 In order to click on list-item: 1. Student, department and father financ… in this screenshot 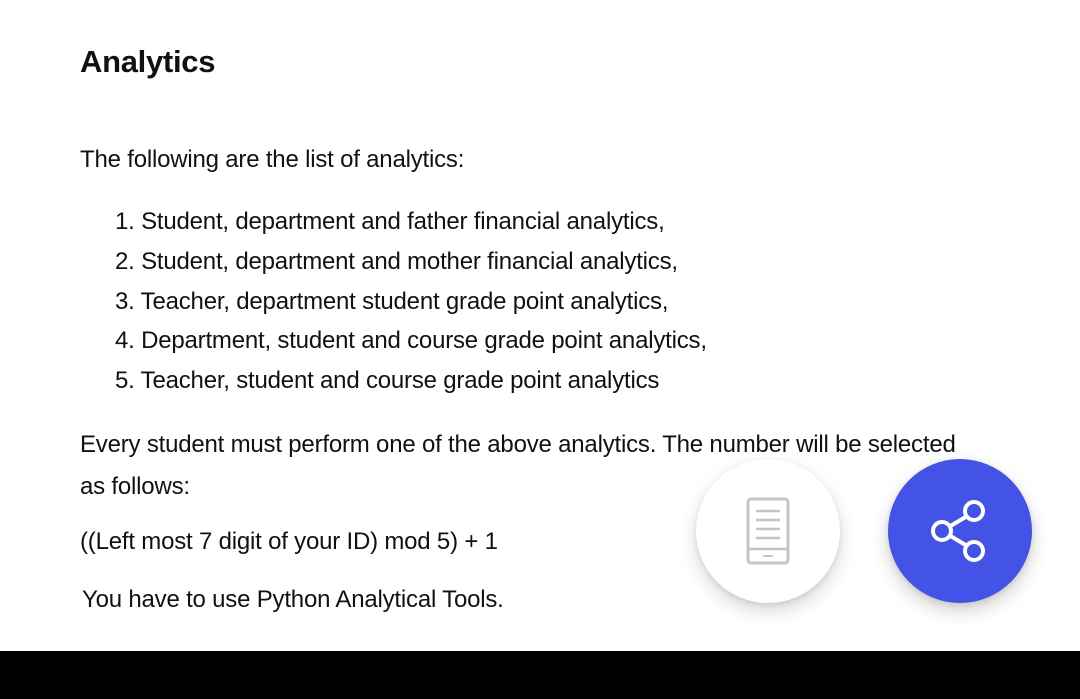, I will do `click(390, 221)`.